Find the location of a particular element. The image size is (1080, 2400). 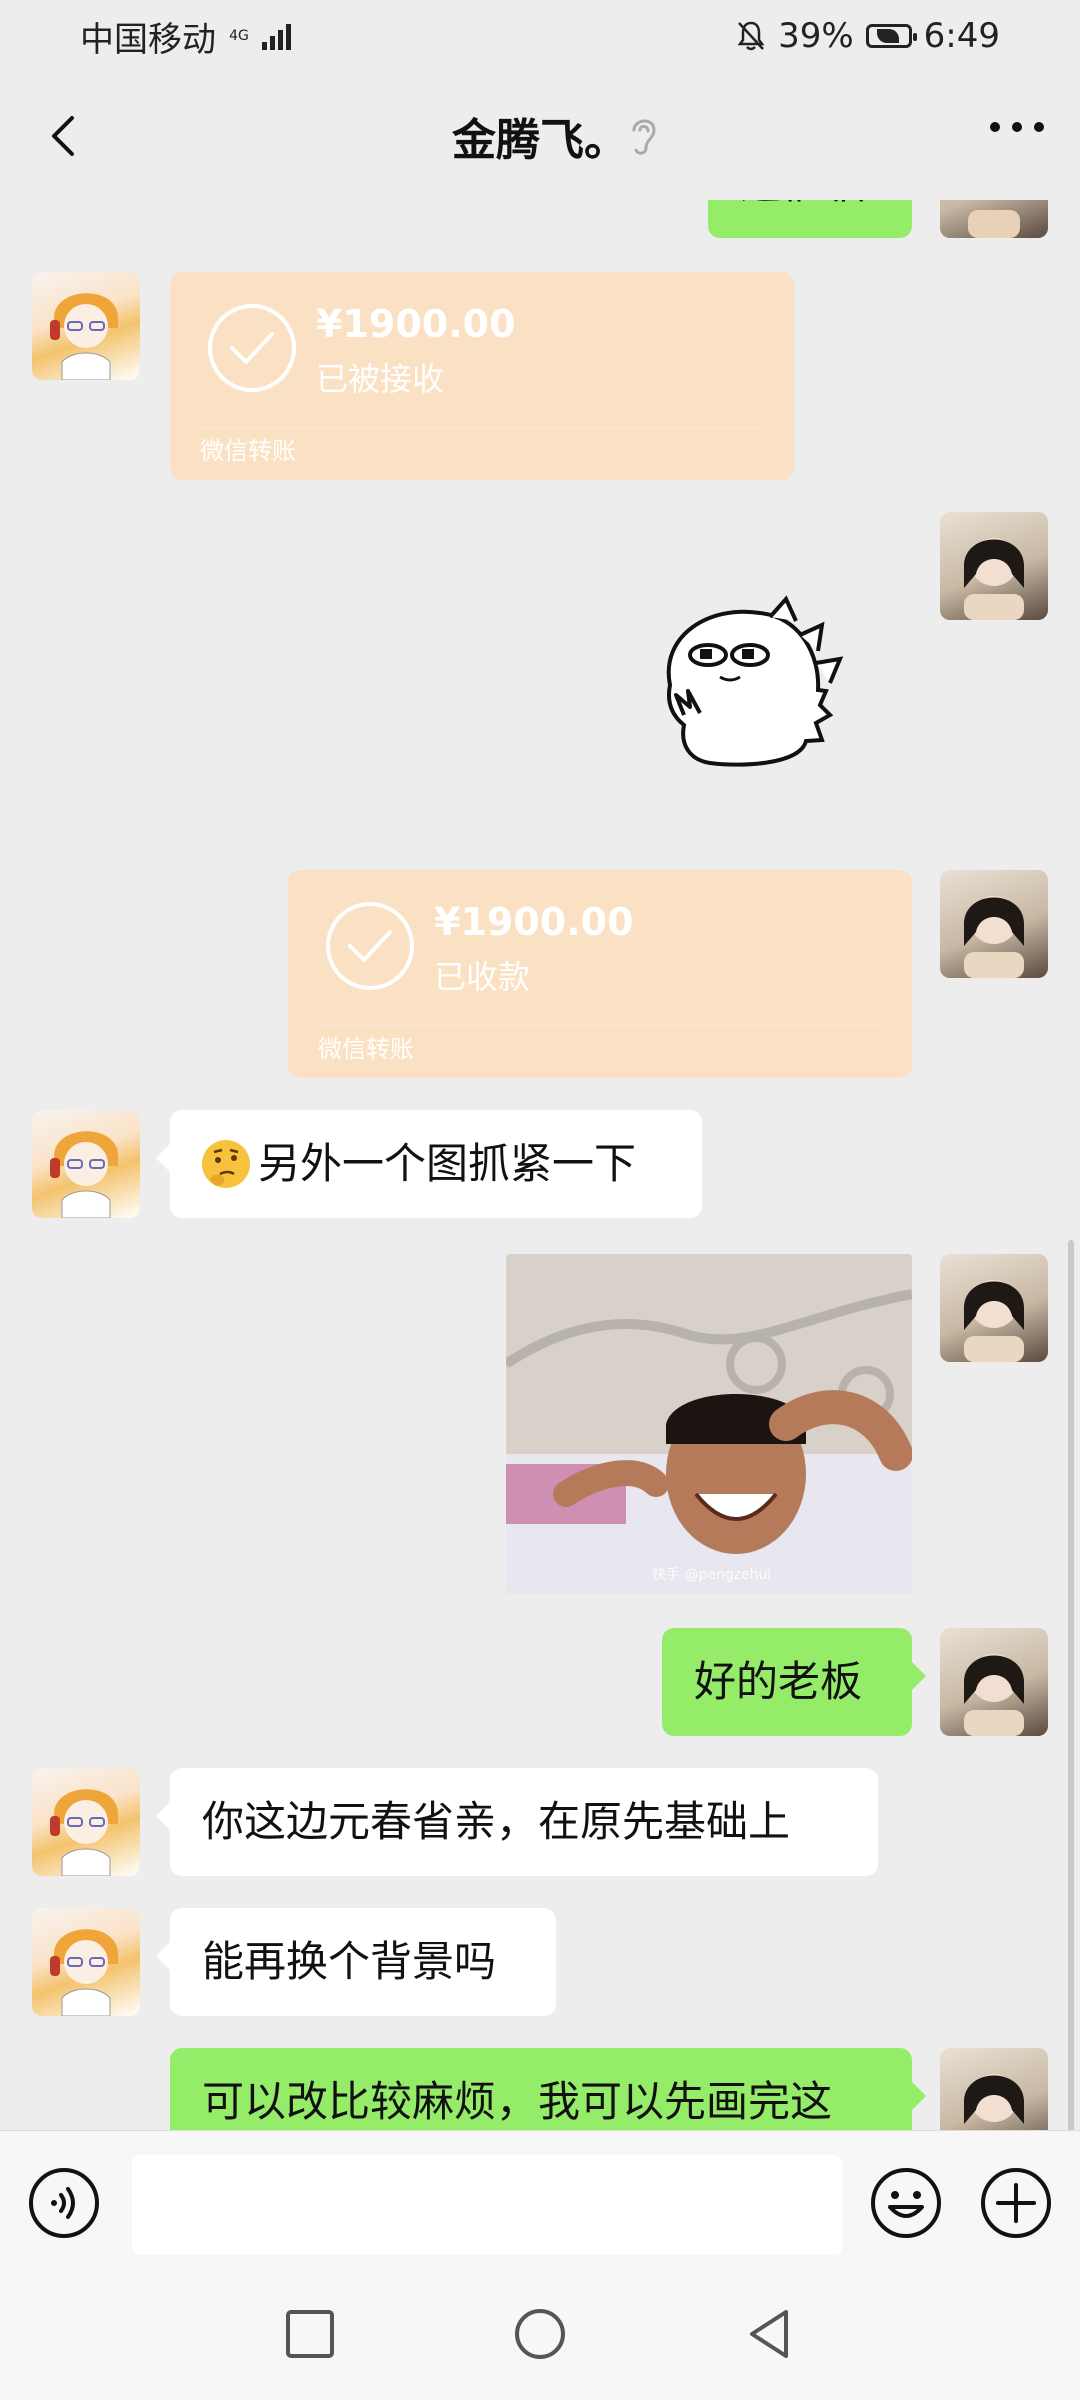

triangle-back-icon is located at coordinates (770, 2334).